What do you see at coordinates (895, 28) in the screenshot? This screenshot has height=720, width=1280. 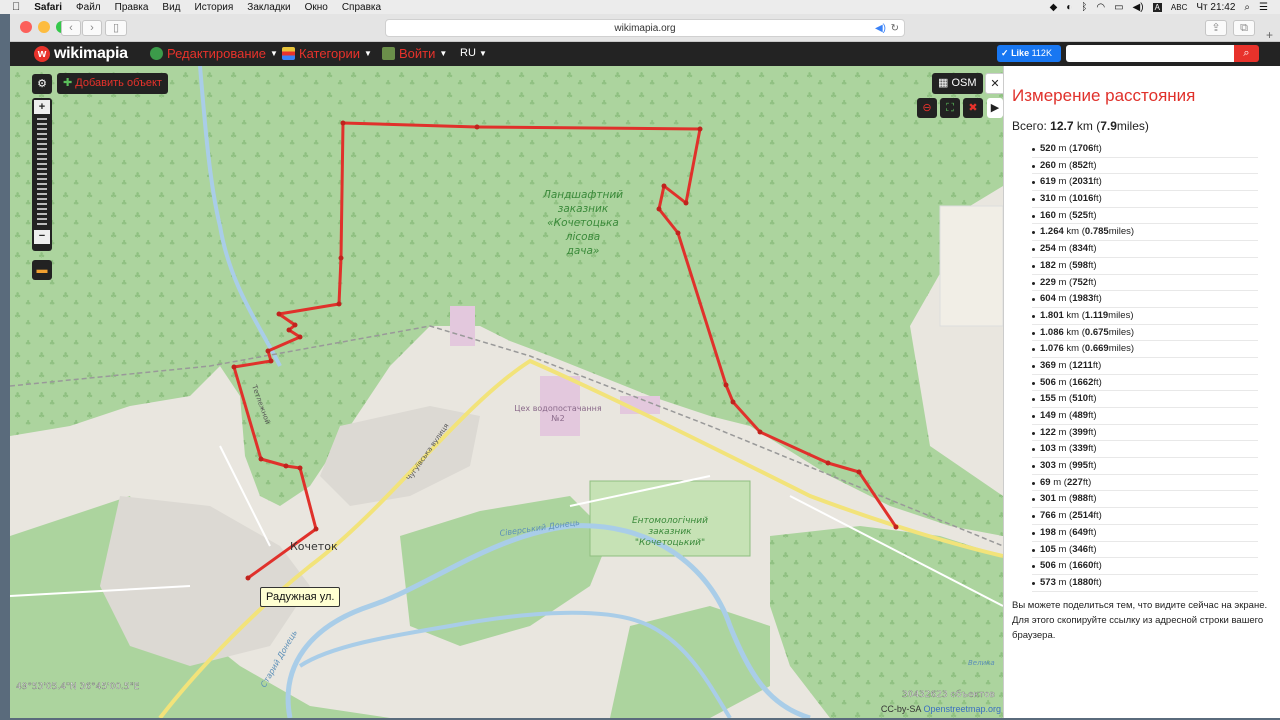 I see `reload-icon: ↻` at bounding box center [895, 28].